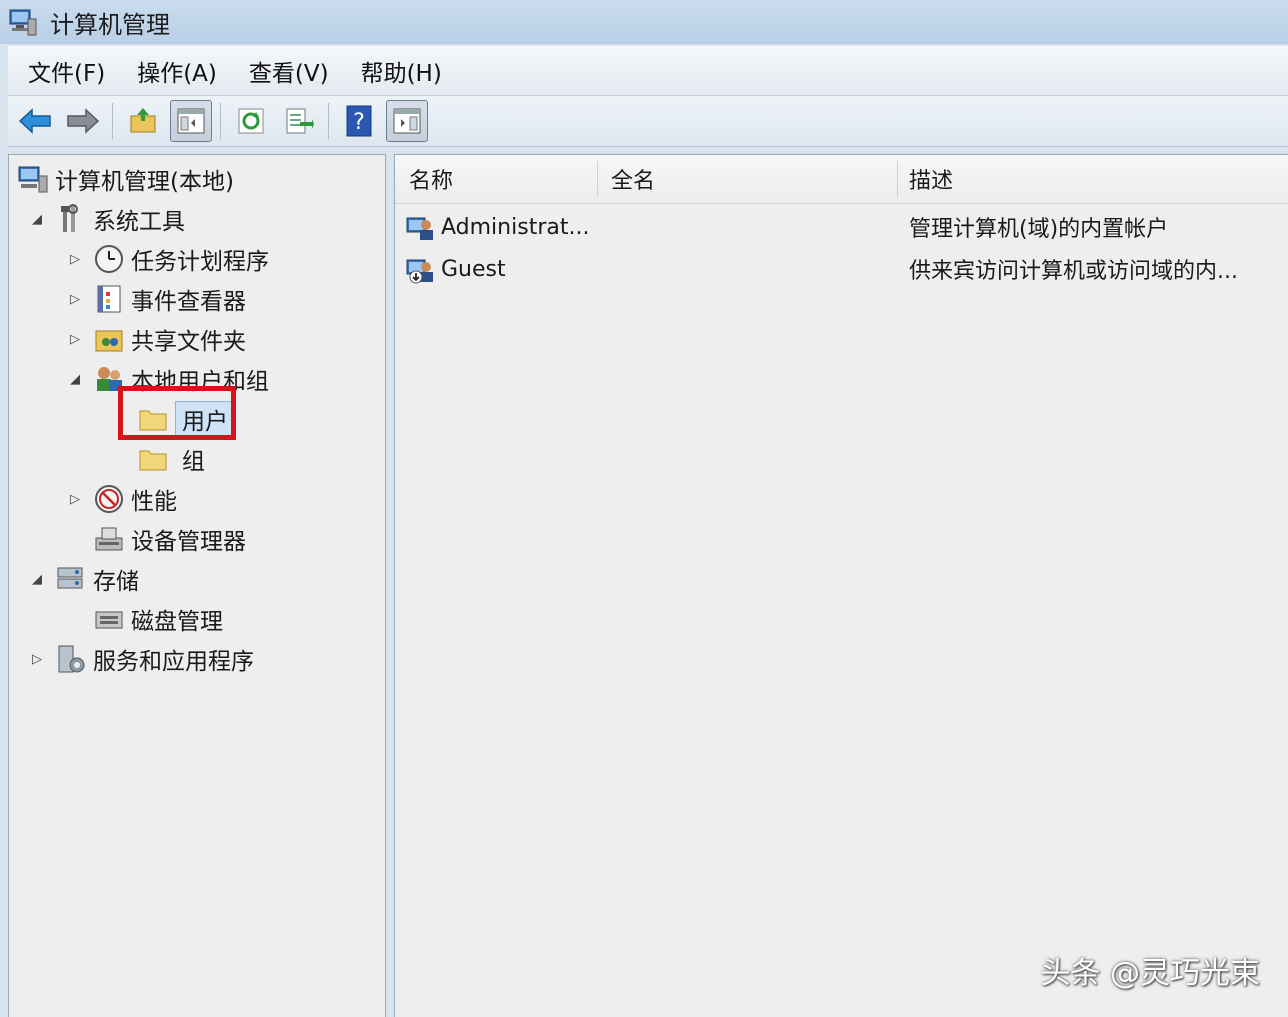  I want to click on shared-folder-icon, so click(109, 339).